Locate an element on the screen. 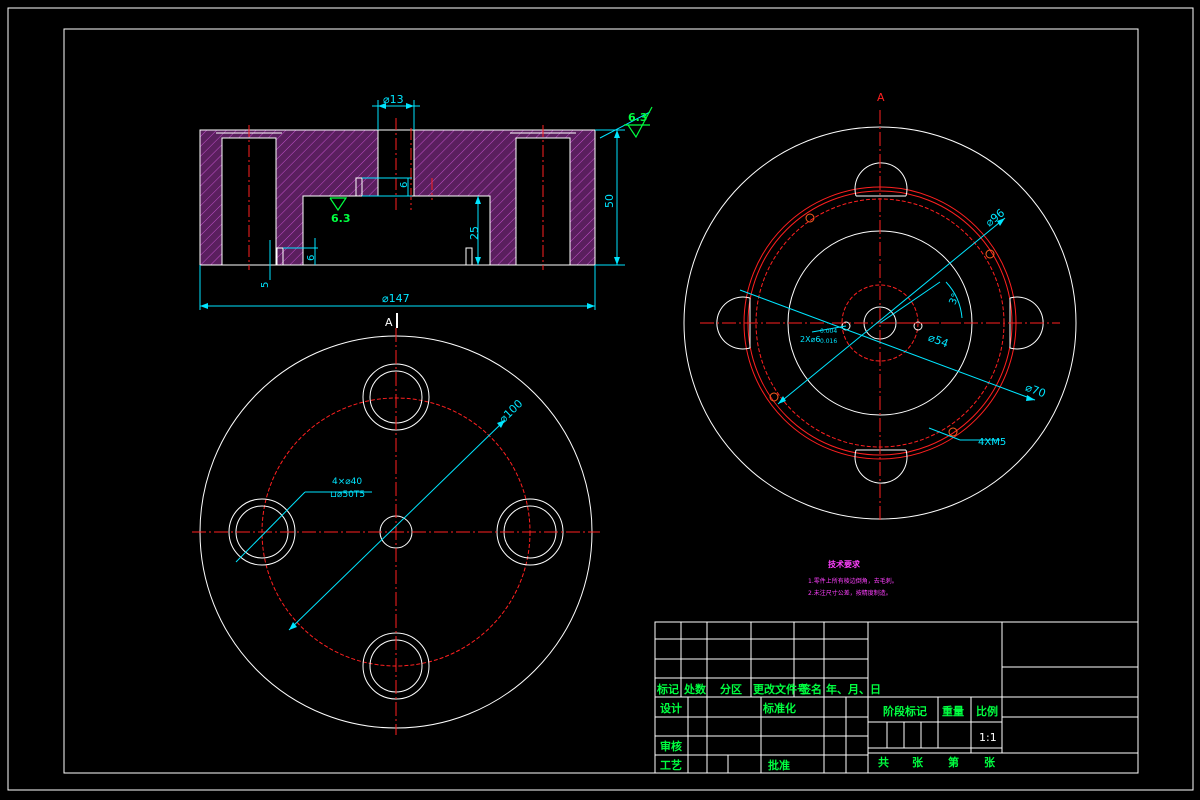 The height and width of the screenshot is (800, 1200). dim-hole-top: ⌀13 is located at coordinates (393, 99).